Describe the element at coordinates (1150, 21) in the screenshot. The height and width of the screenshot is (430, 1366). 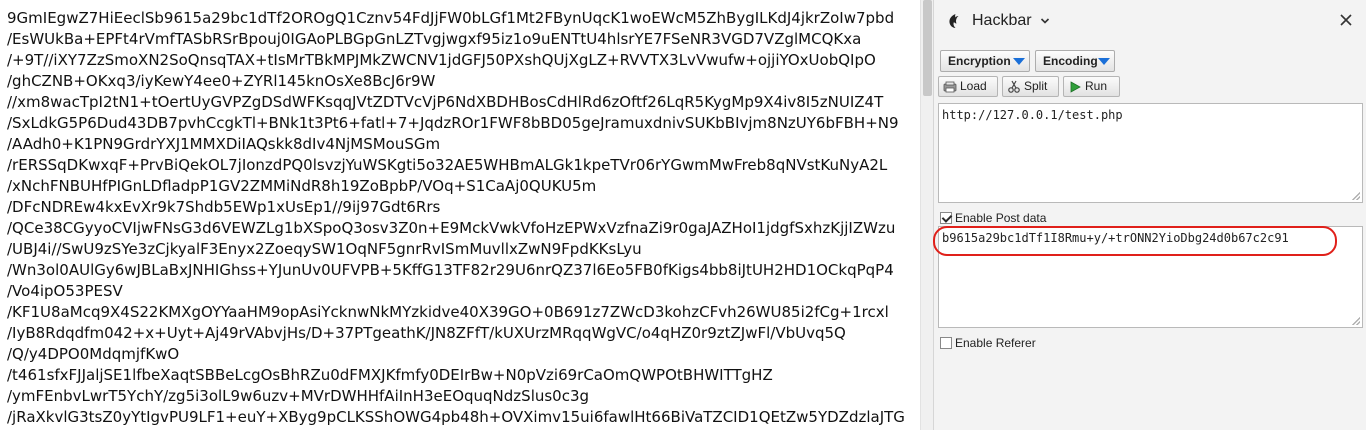
I see `hackbar-header: Hackbar` at that location.